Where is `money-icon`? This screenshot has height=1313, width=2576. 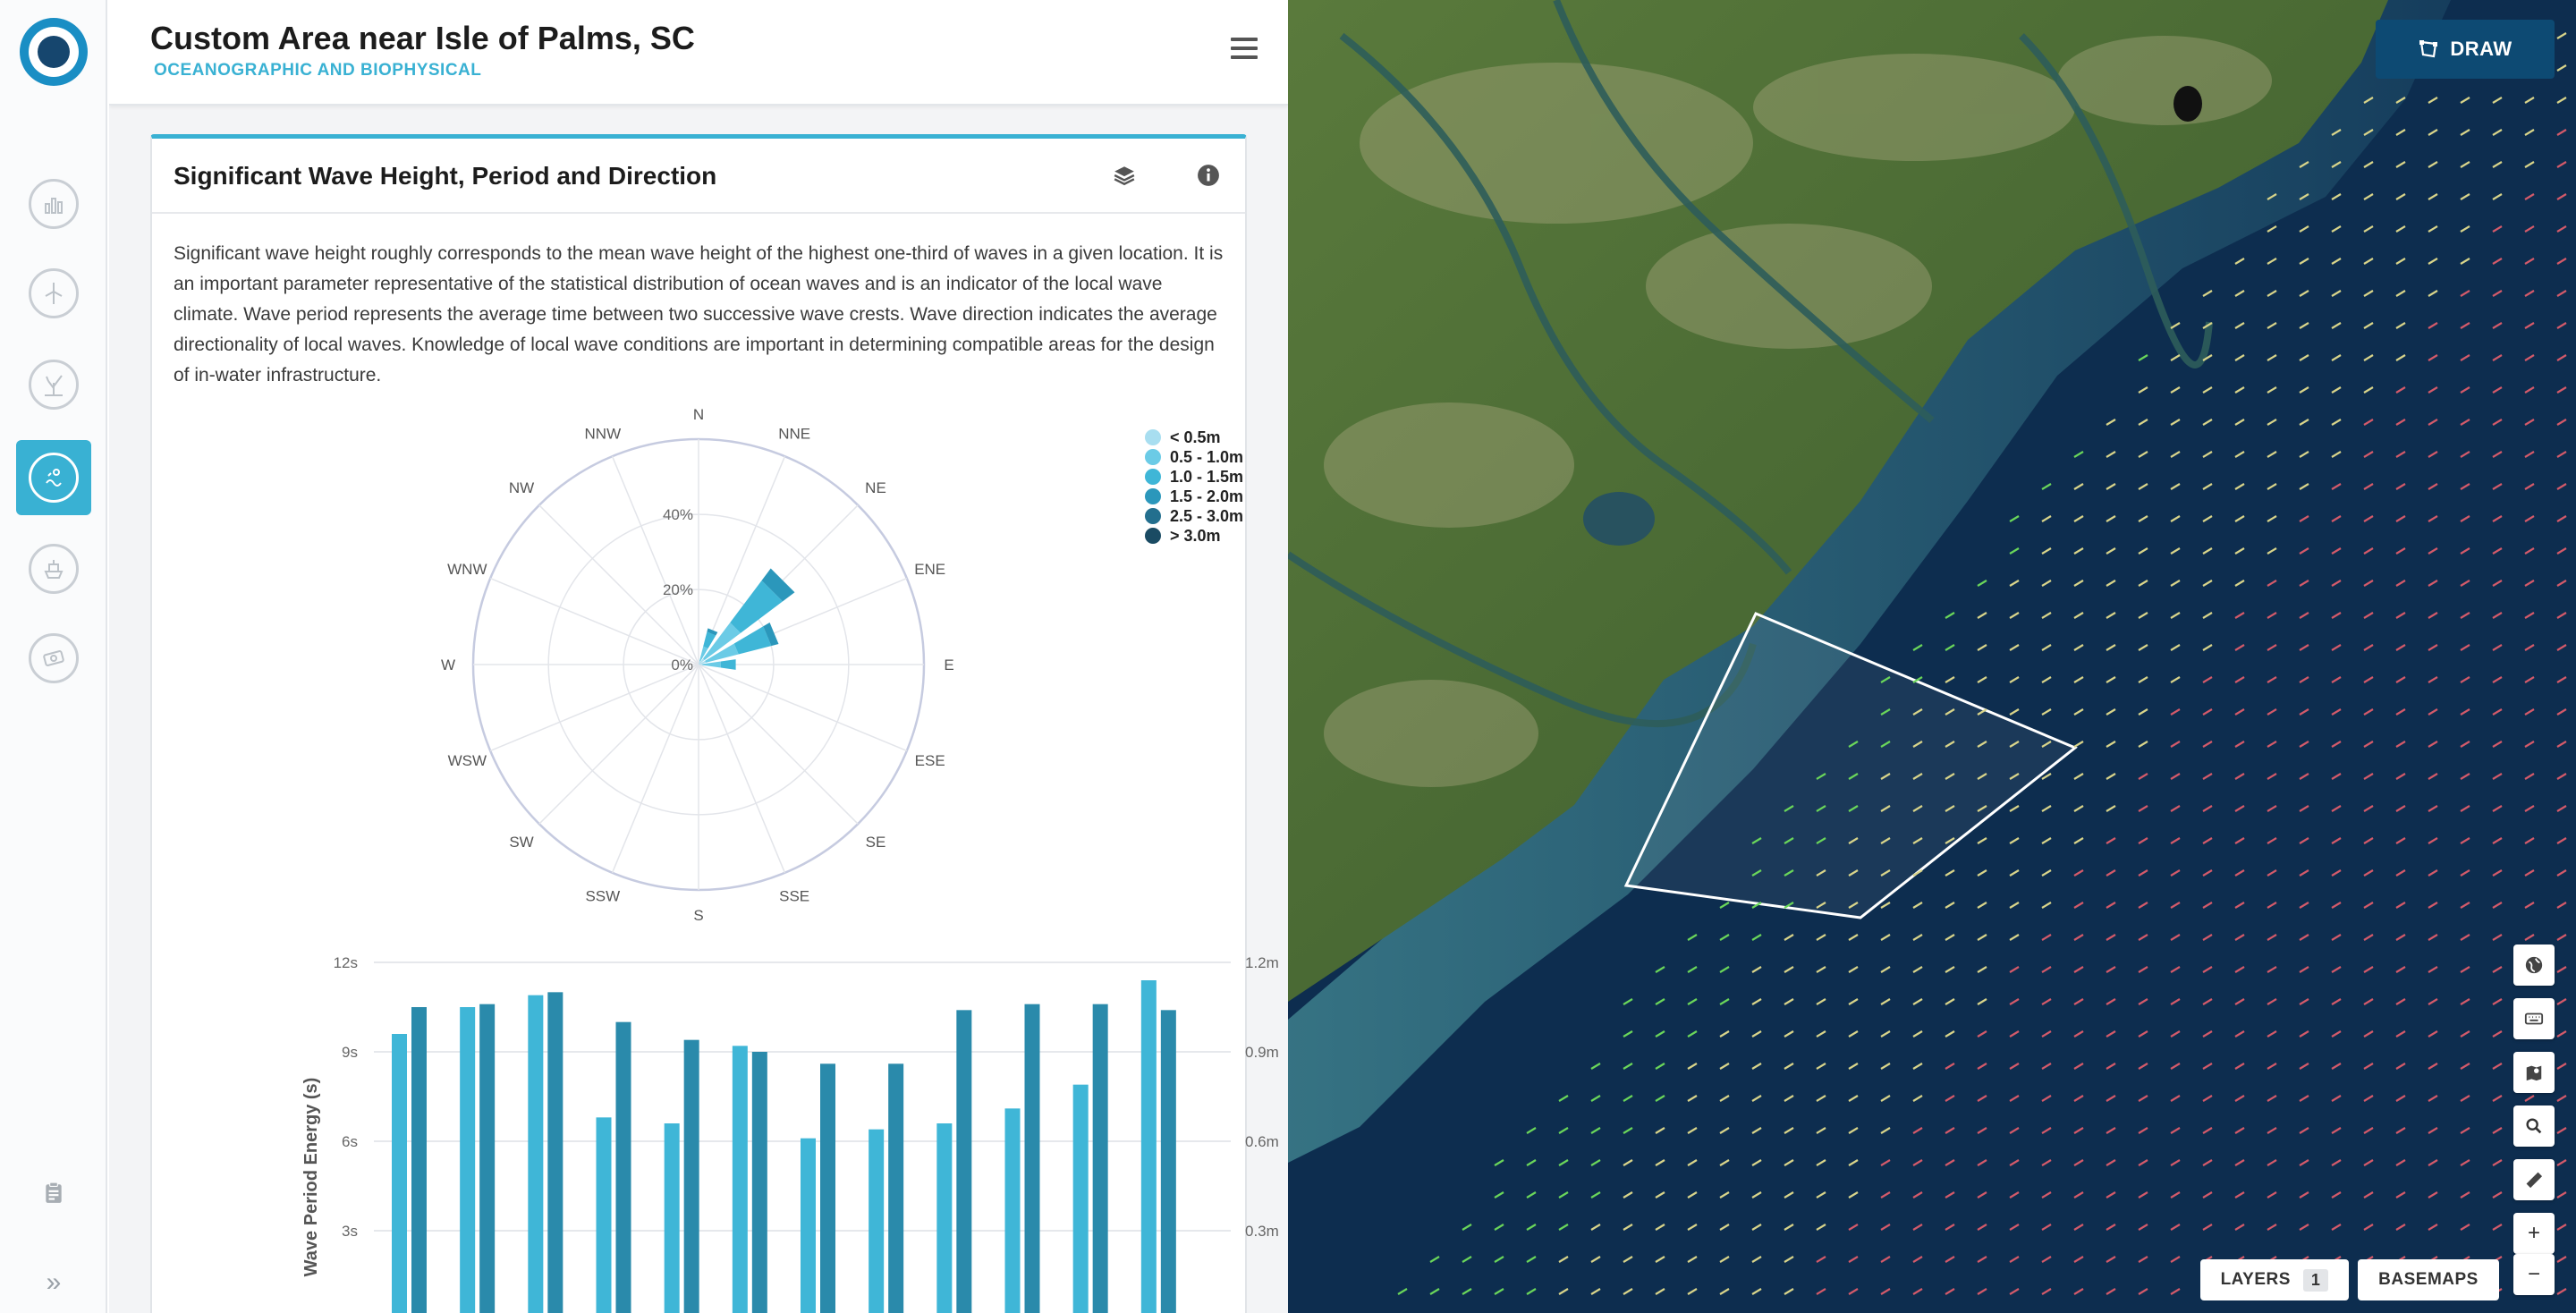
money-icon is located at coordinates (54, 658).